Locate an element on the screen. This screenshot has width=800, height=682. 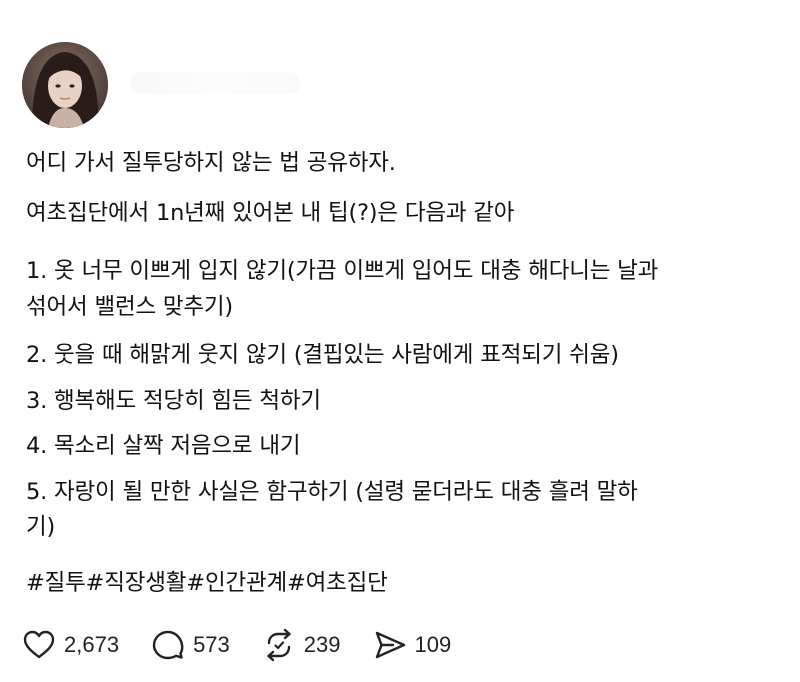
avatar-photo is located at coordinates (65, 85).